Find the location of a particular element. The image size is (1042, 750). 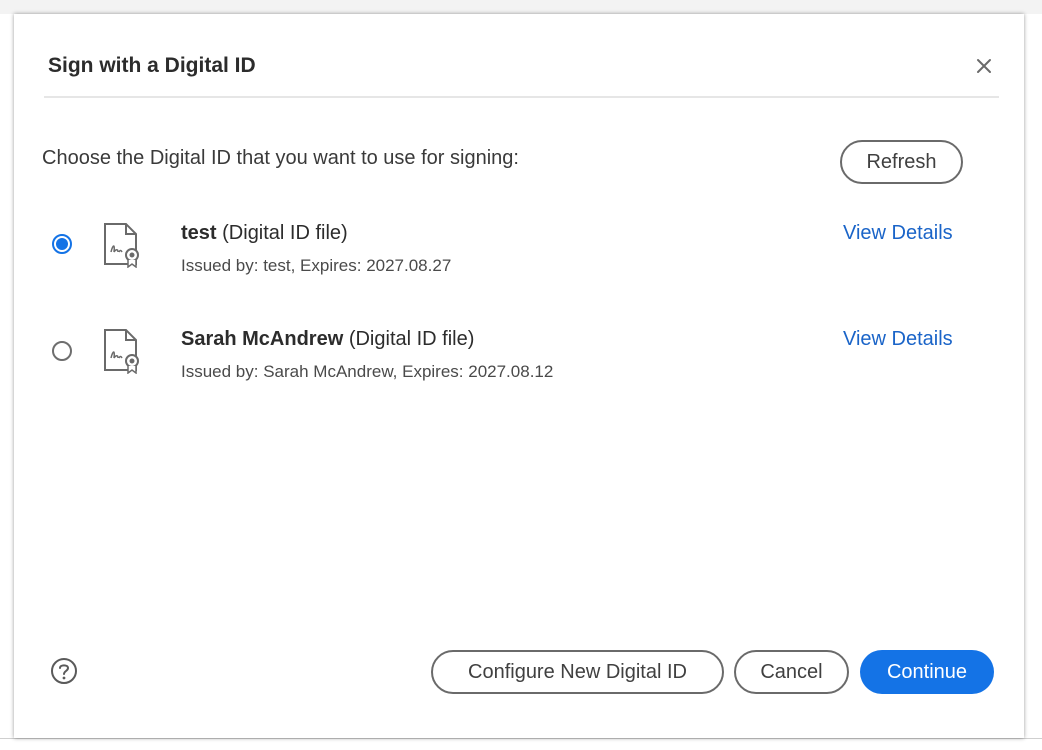

digital-id-name: Sarah McAndrew (Digital ID file) is located at coordinates (327, 339).